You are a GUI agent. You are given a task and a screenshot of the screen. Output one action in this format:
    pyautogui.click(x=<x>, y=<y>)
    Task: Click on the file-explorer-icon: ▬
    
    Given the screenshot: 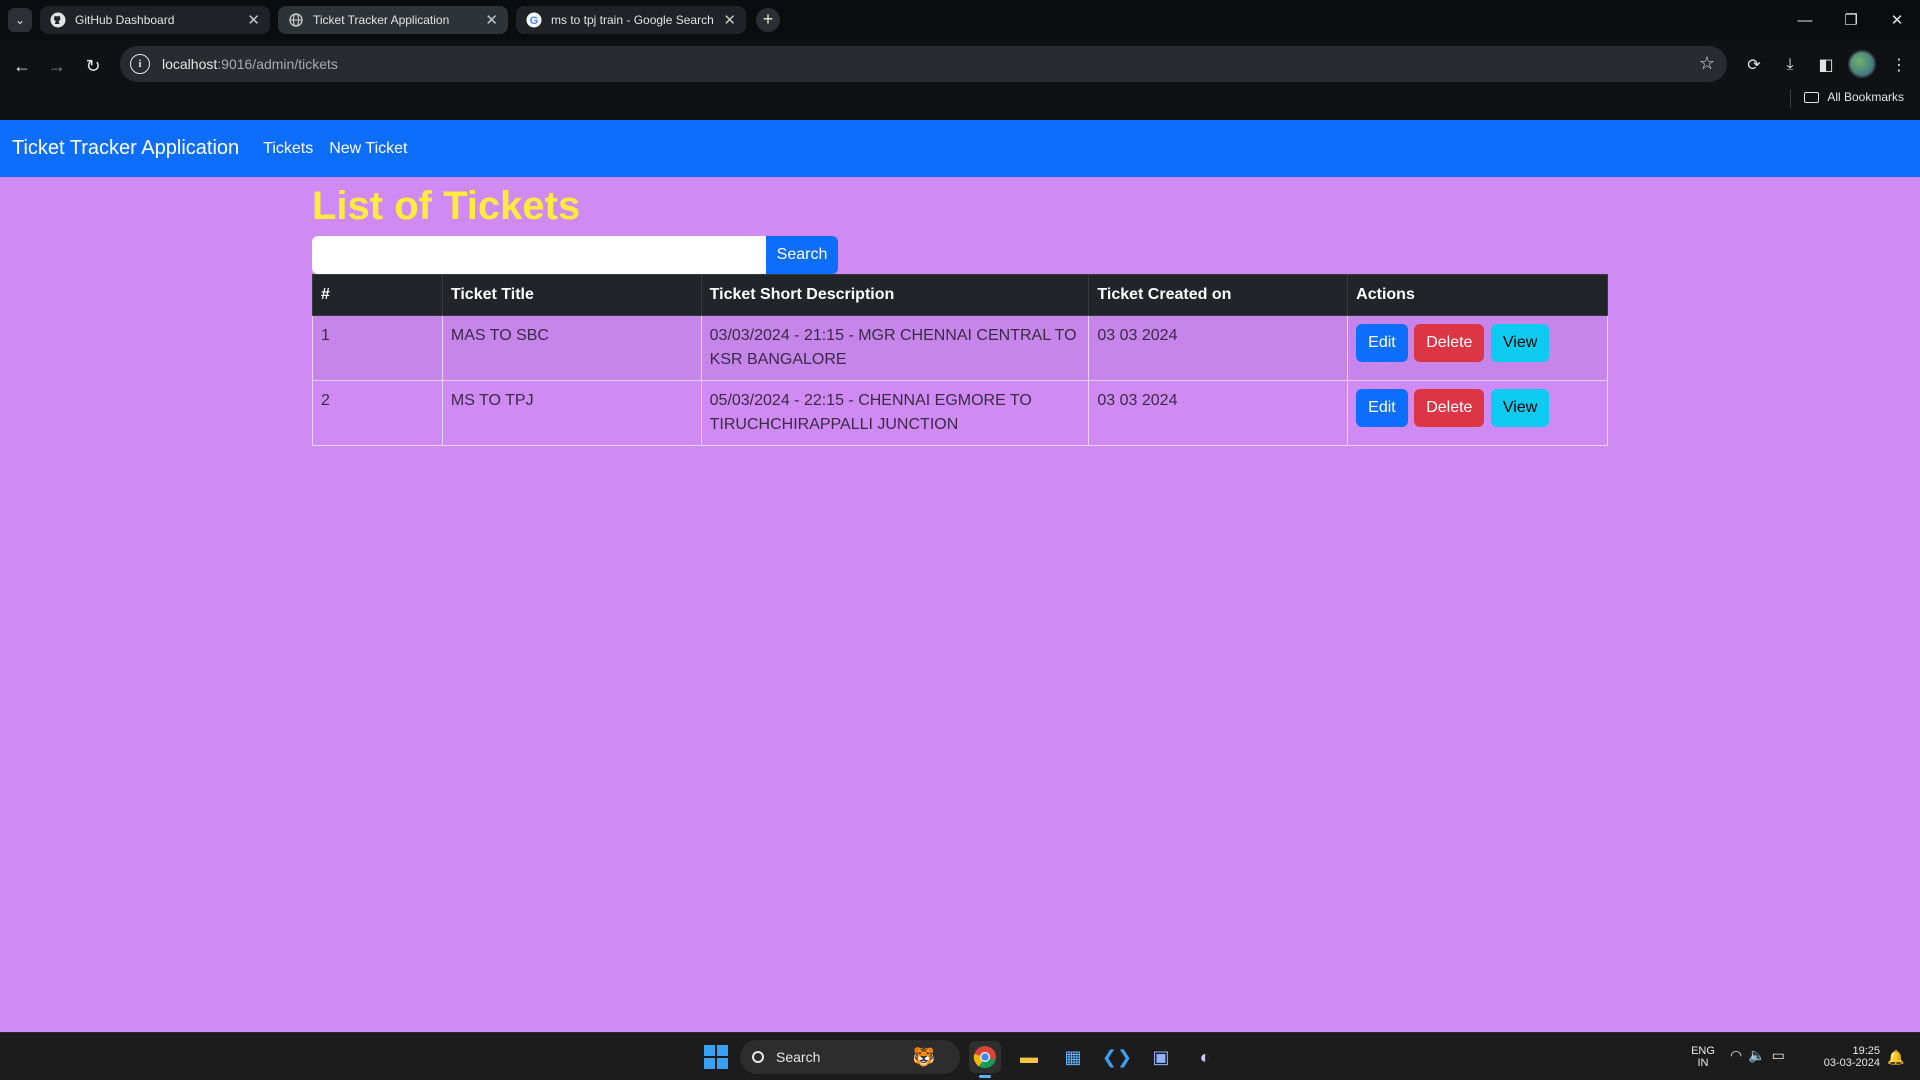 What is the action you would take?
    pyautogui.click(x=1029, y=1057)
    